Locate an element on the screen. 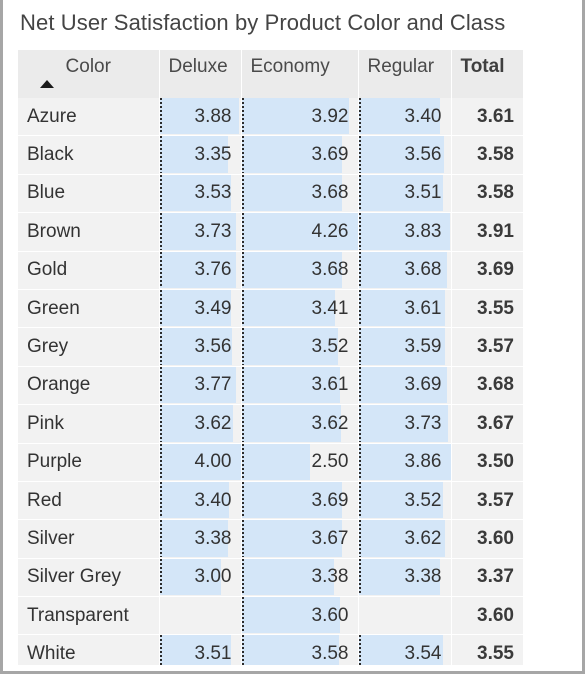 The height and width of the screenshot is (674, 585). cell-regular: 3.83 is located at coordinates (405, 232).